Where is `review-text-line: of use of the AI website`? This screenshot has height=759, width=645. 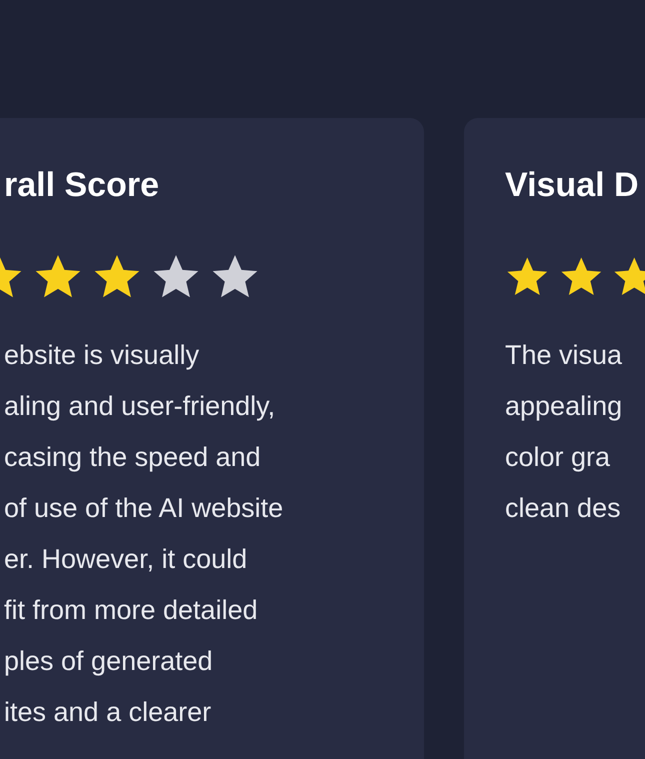 review-text-line: of use of the AI website is located at coordinates (144, 508).